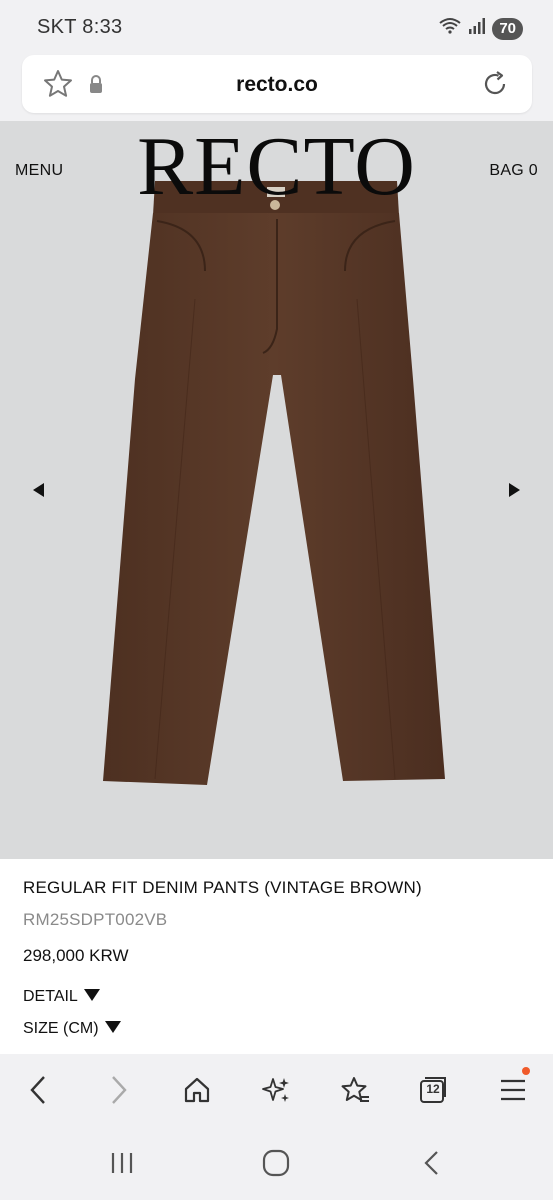  What do you see at coordinates (61, 1028) in the screenshot?
I see `size-label: SIZE (CM)` at bounding box center [61, 1028].